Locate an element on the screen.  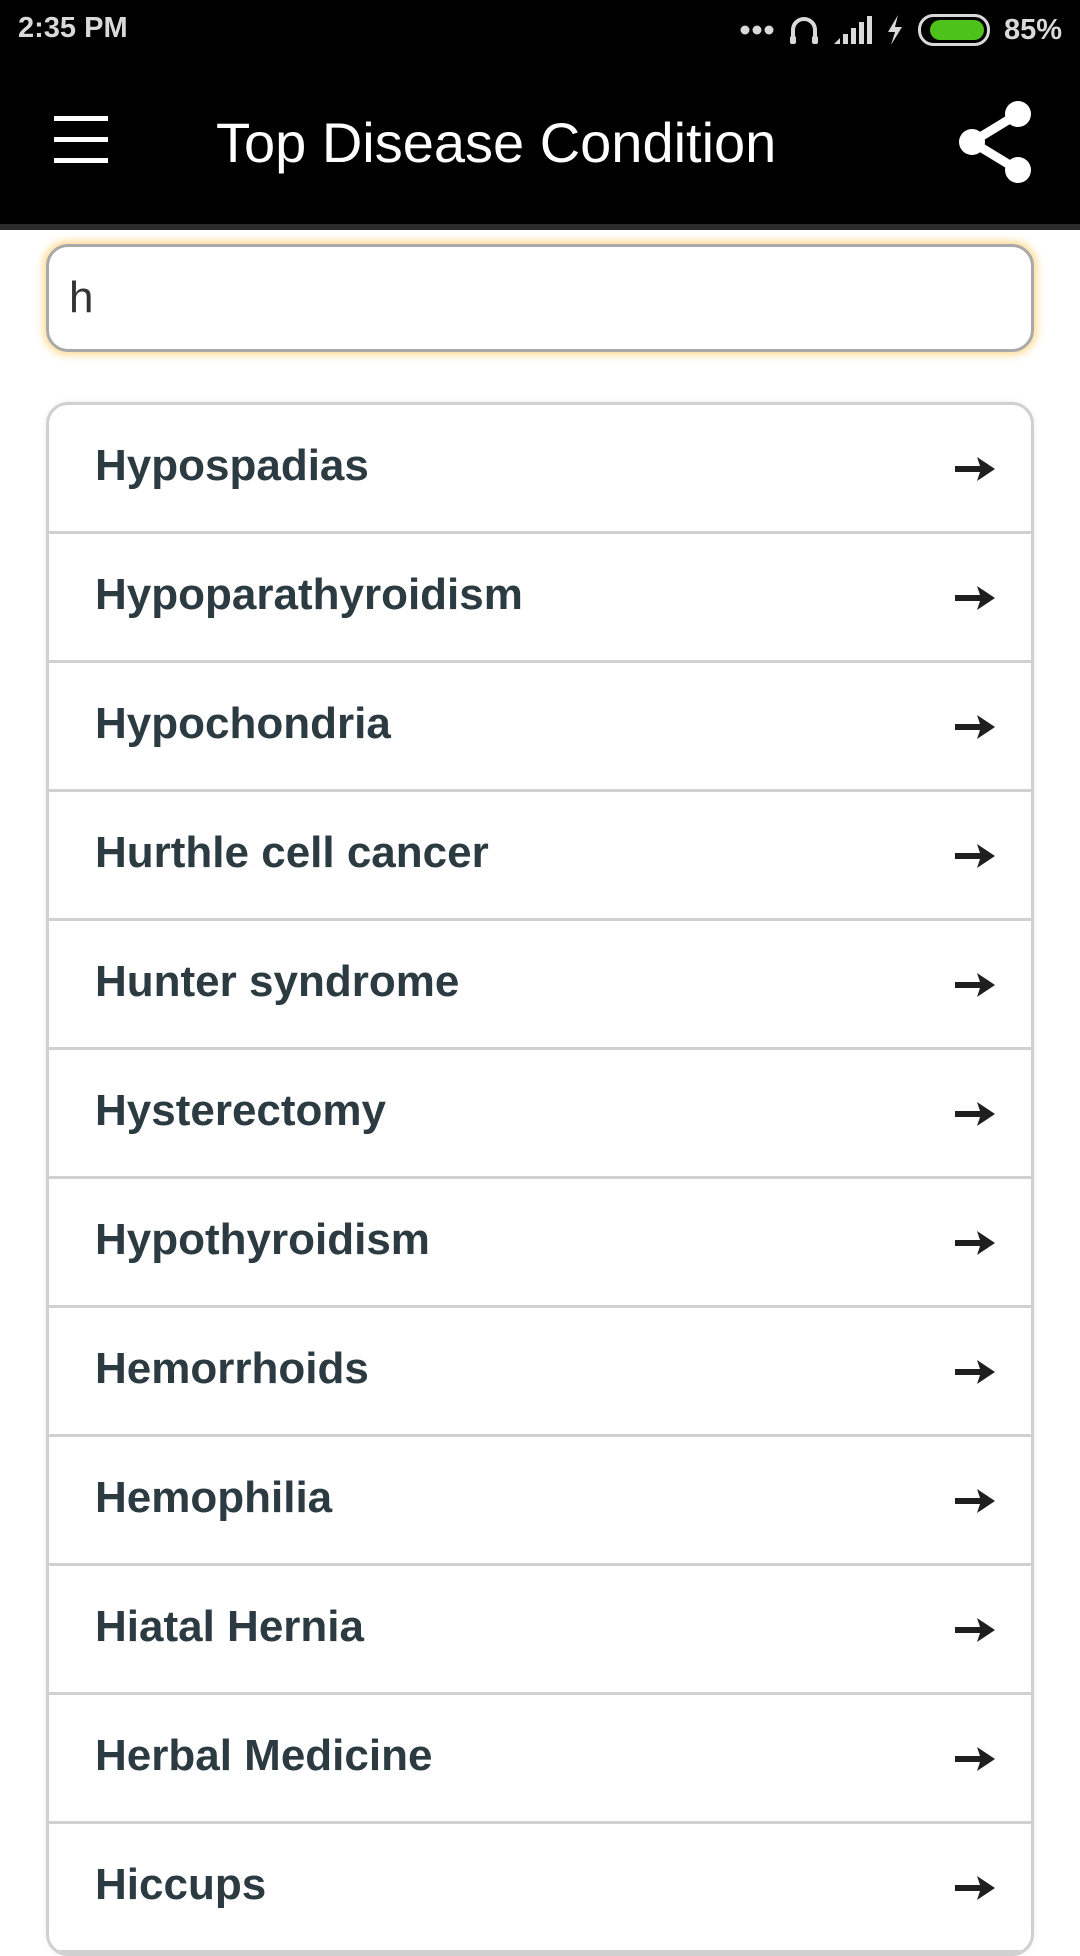
battery-icon is located at coordinates (953, 30).